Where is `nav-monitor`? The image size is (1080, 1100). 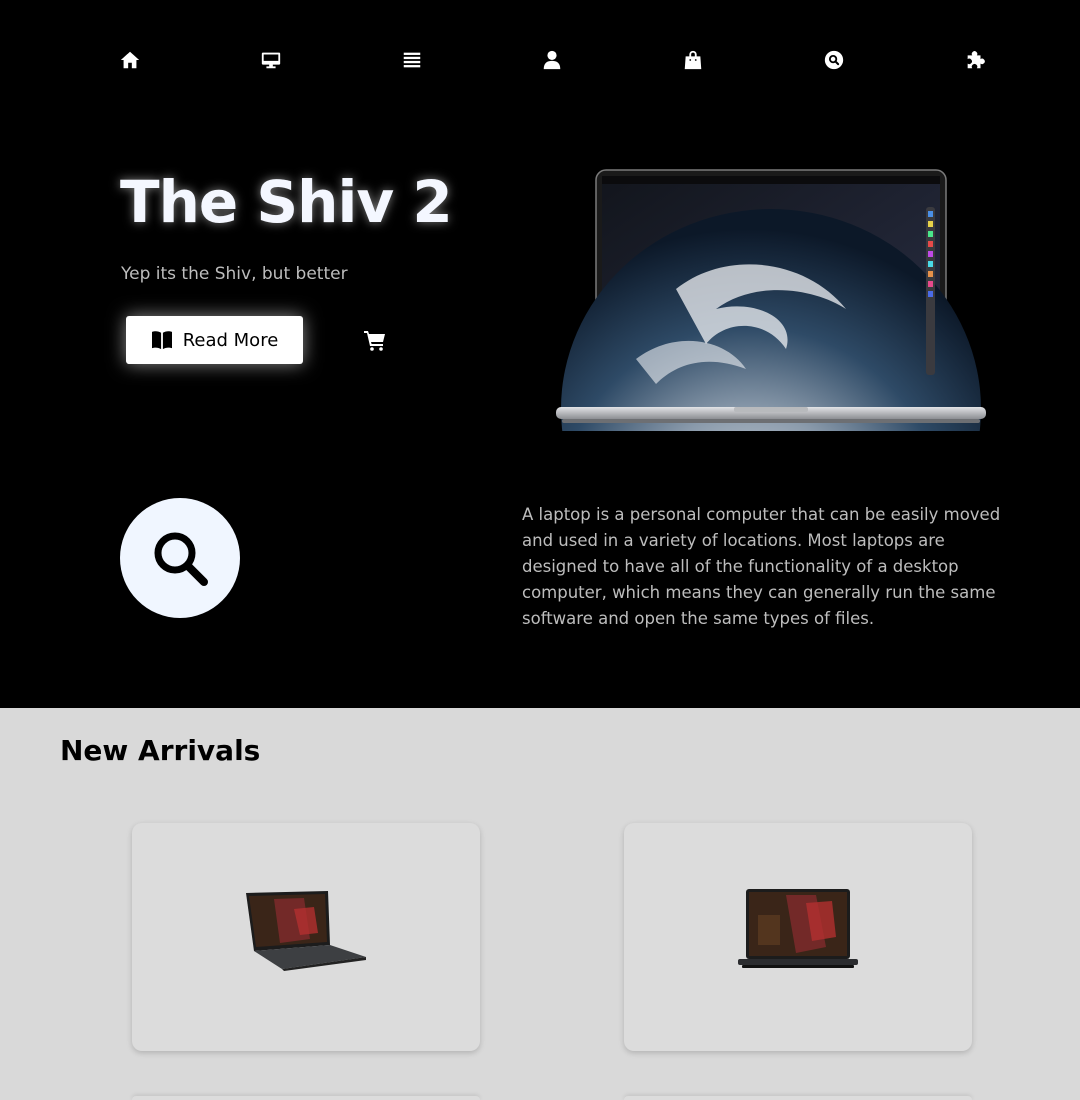
nav-monitor is located at coordinates (271, 60).